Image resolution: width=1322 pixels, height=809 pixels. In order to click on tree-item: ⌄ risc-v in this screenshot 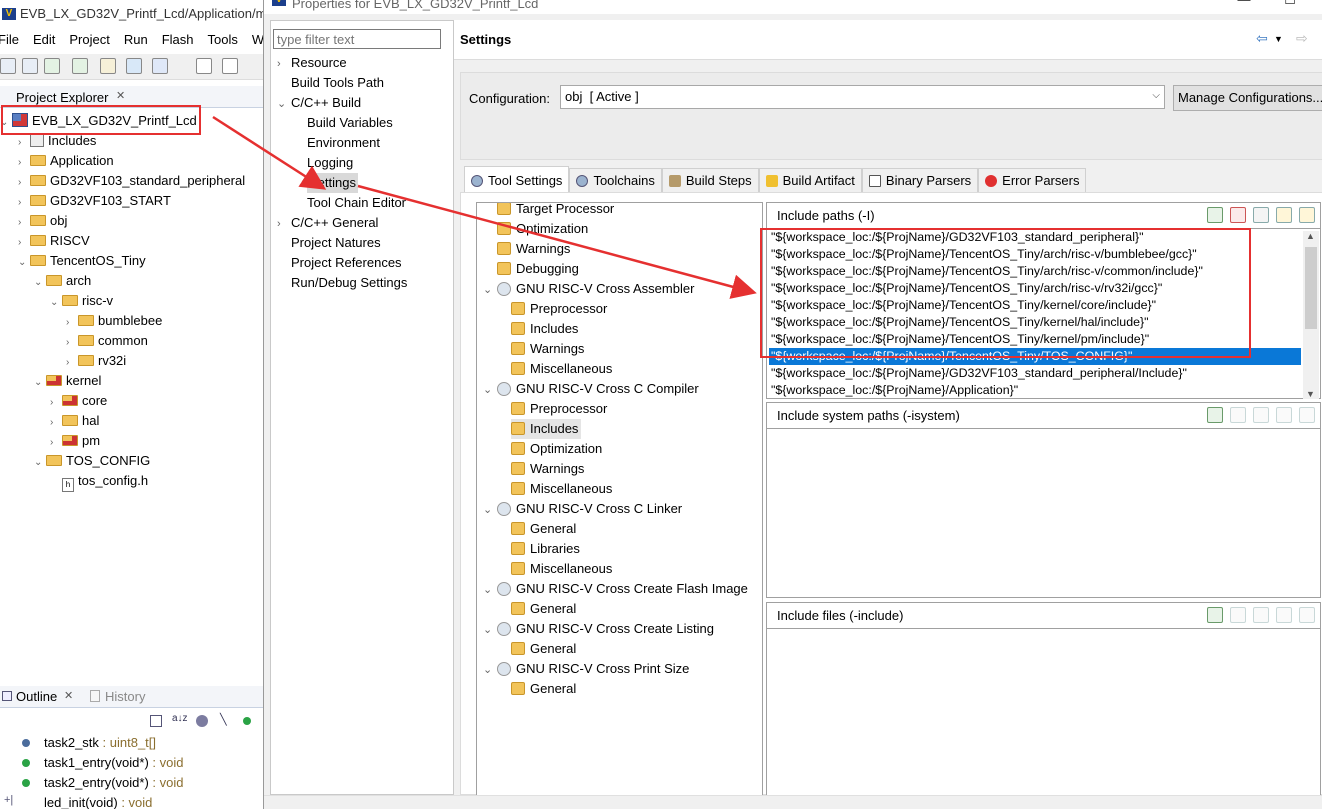, I will do `click(81, 301)`.